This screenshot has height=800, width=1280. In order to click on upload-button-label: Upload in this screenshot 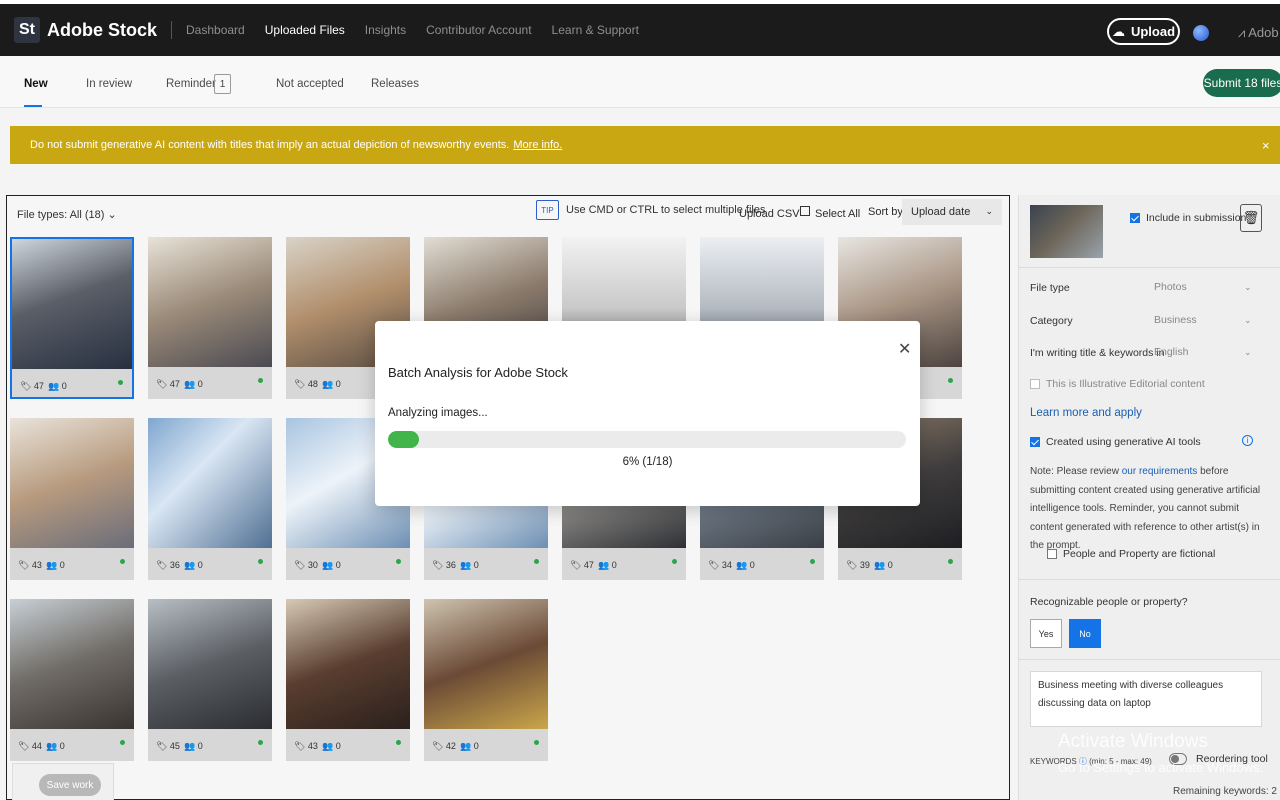, I will do `click(1153, 31)`.